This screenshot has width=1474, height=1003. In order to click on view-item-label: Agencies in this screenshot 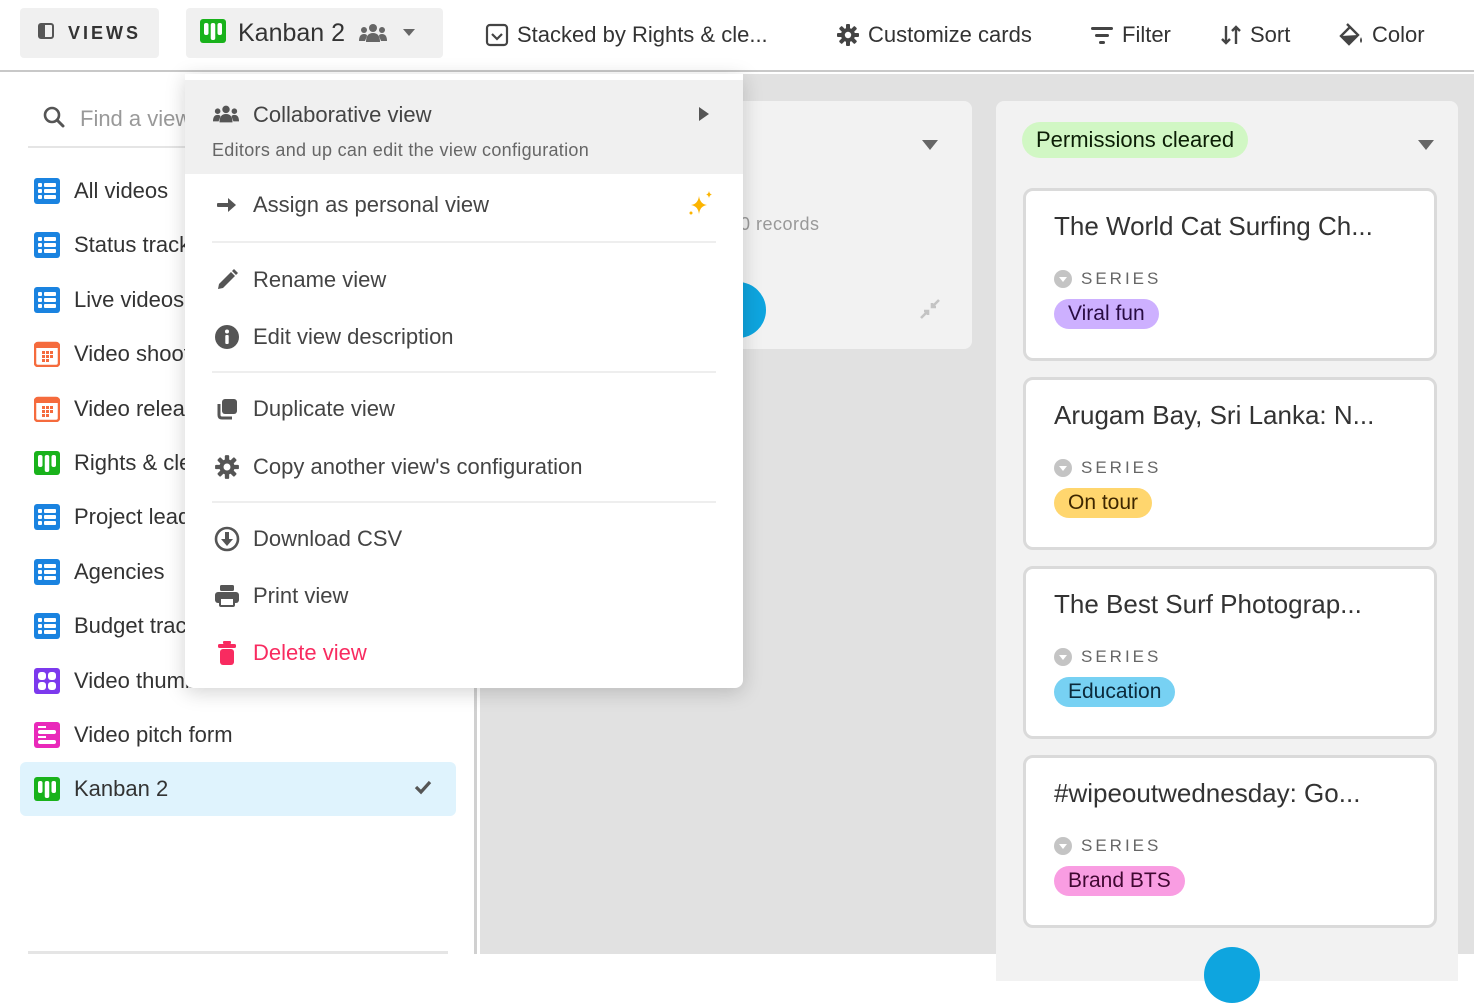, I will do `click(119, 571)`.